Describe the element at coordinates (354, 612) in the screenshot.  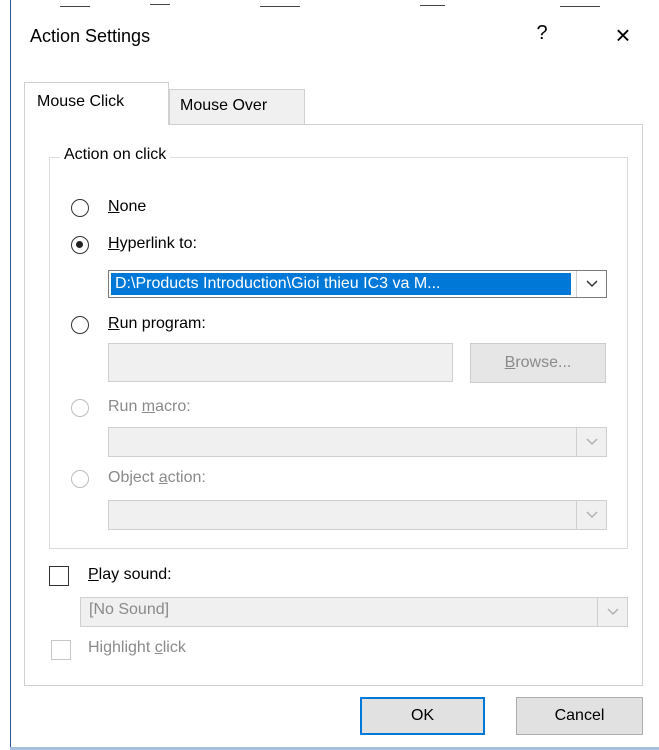
I see `sound-combo: [No Sound]` at that location.